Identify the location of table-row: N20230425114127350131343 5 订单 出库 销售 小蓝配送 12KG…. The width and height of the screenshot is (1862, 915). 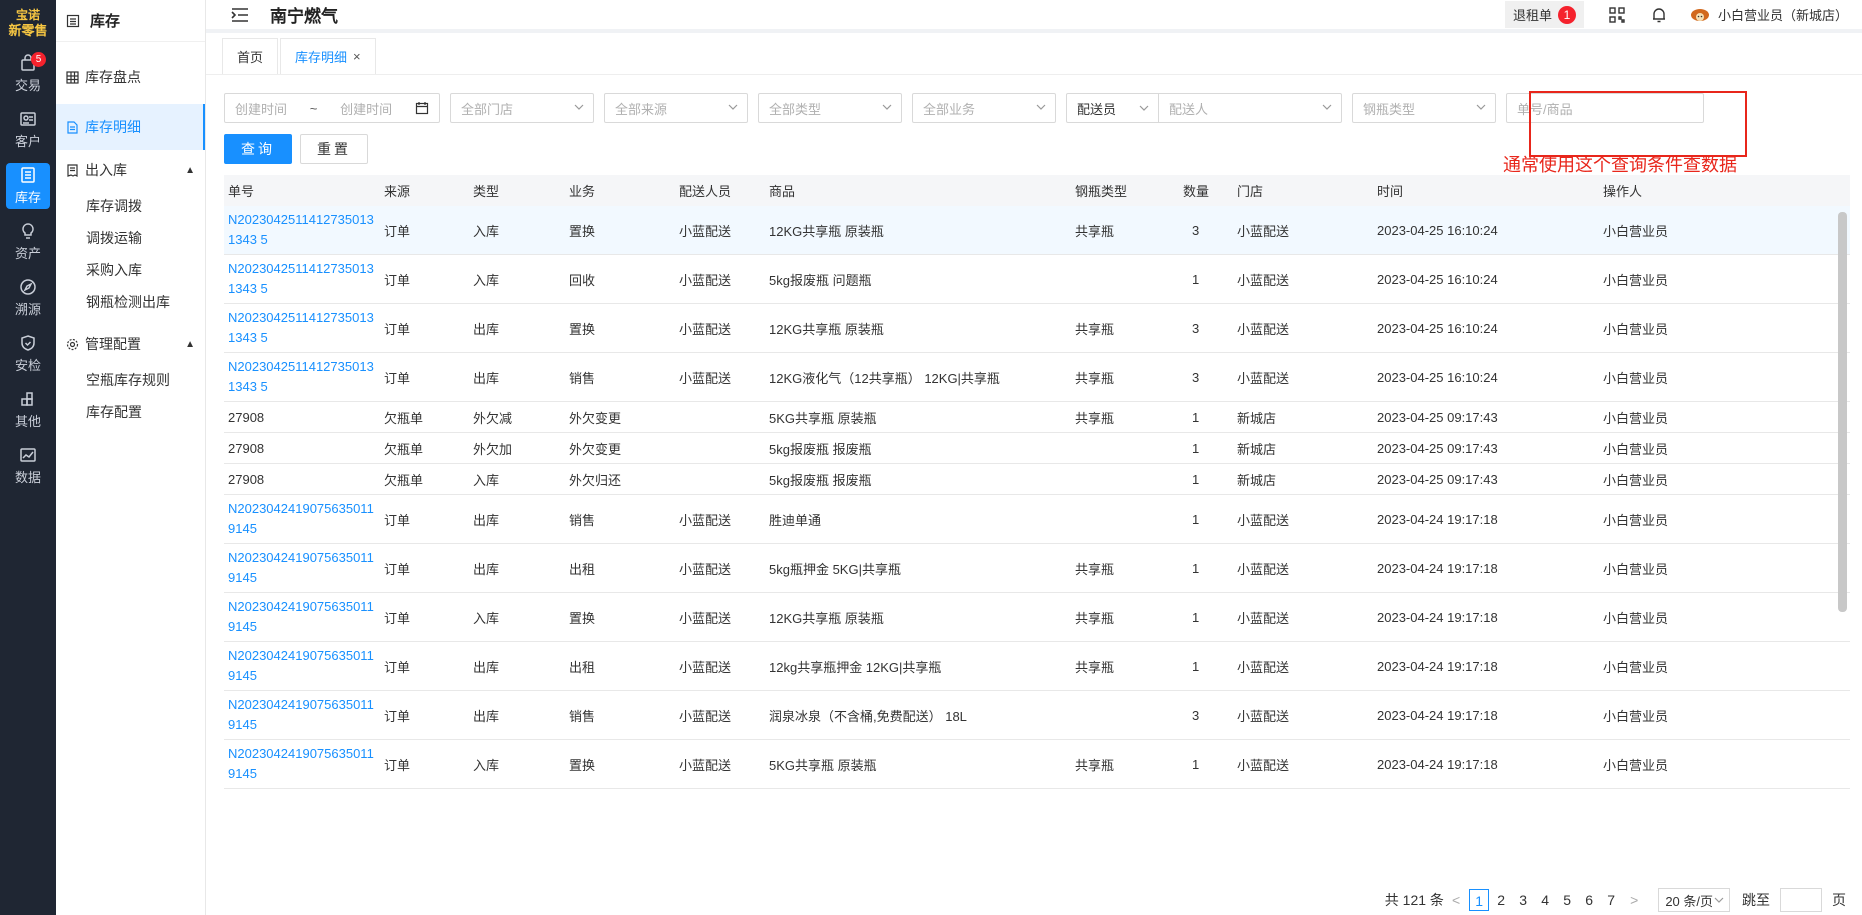
(1037, 377).